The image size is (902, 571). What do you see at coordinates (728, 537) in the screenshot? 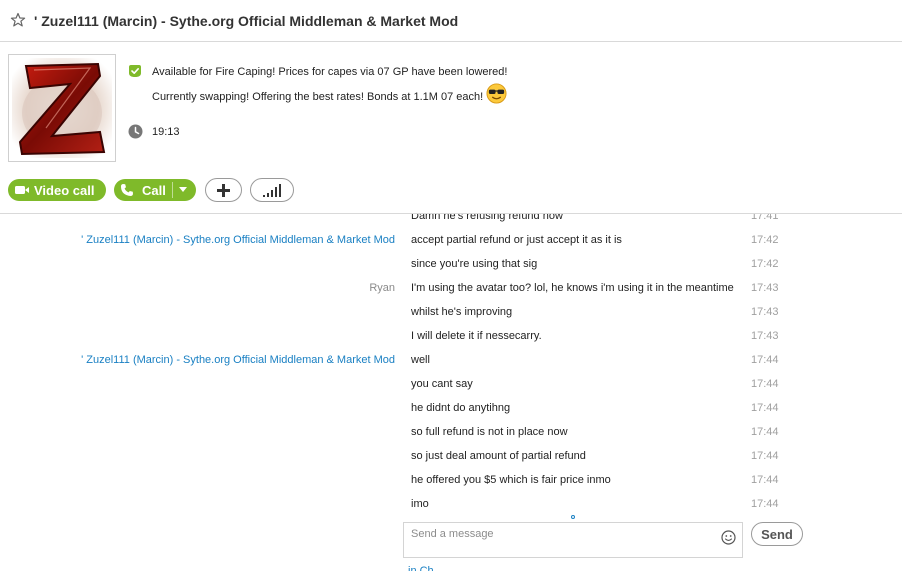
I see `emoticon-icon` at bounding box center [728, 537].